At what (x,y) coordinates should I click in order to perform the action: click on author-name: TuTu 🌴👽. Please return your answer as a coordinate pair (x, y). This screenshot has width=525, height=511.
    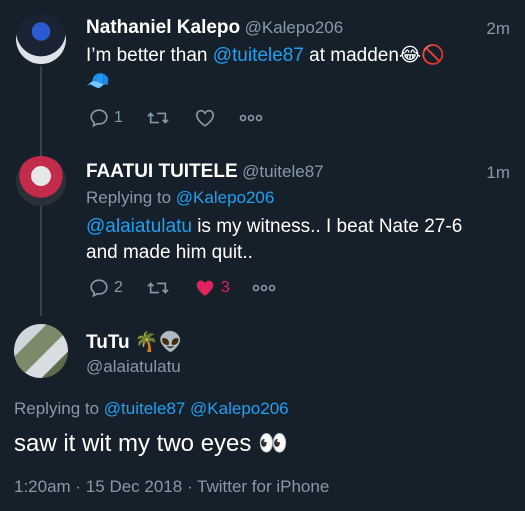
    Looking at the image, I should click on (134, 342).